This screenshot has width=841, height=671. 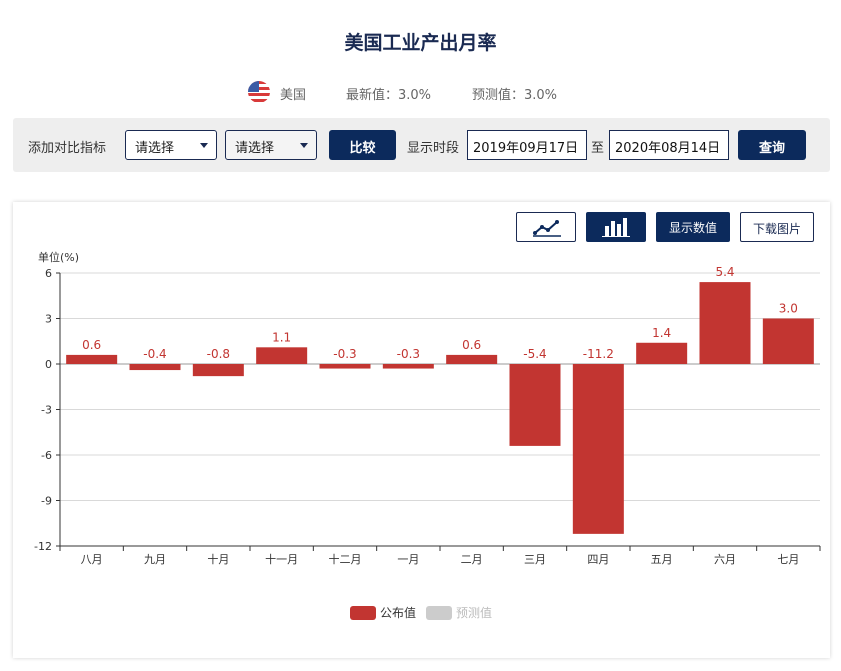 I want to click on x-tick-label: 一月, so click(x=408, y=559).